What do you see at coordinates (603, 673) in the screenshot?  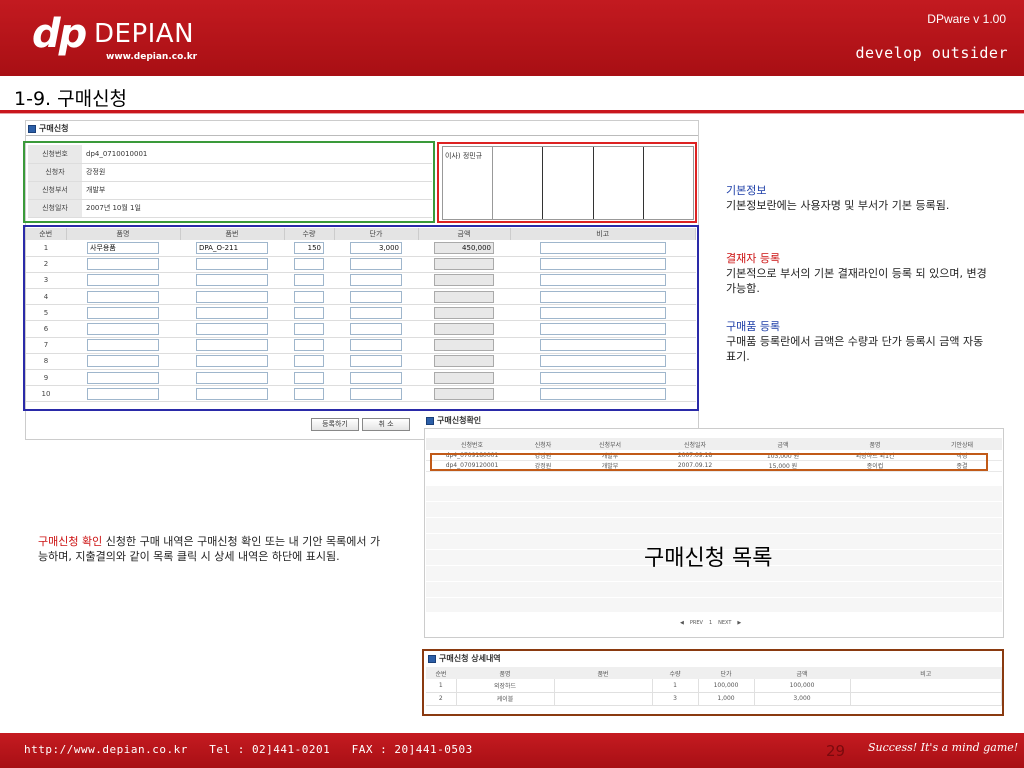 I see `col-header: 품번` at bounding box center [603, 673].